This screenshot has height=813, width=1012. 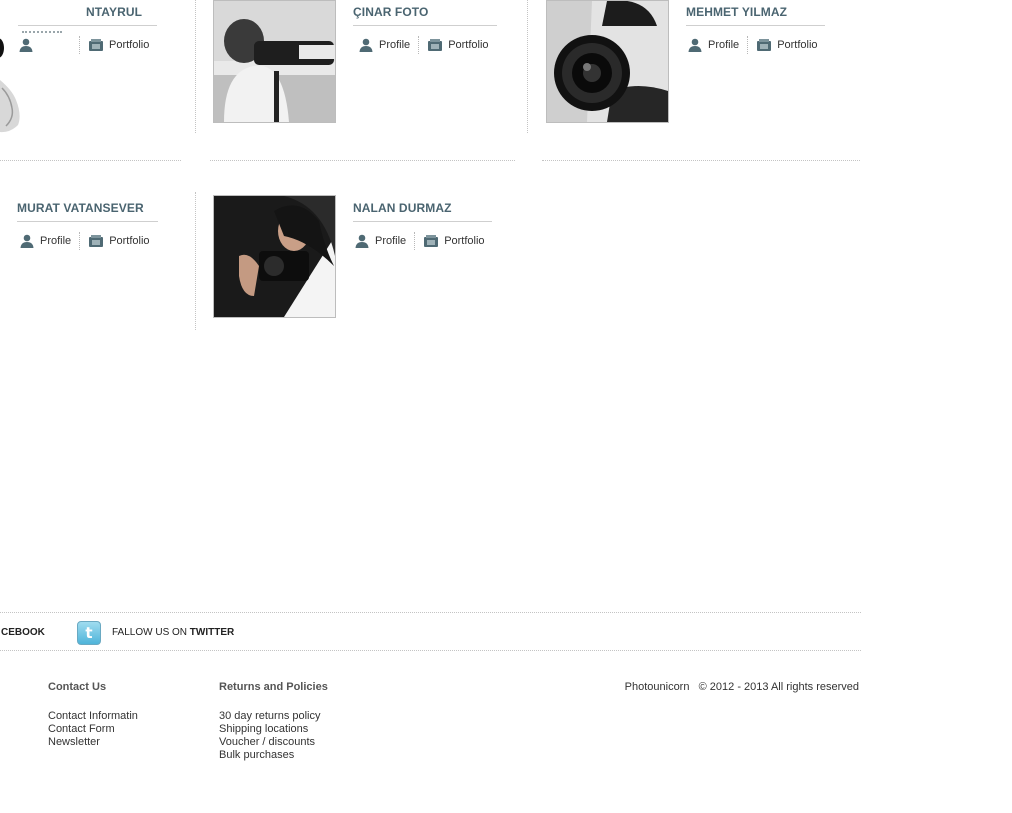 I want to click on footer-link: Contact Form, so click(x=93, y=729).